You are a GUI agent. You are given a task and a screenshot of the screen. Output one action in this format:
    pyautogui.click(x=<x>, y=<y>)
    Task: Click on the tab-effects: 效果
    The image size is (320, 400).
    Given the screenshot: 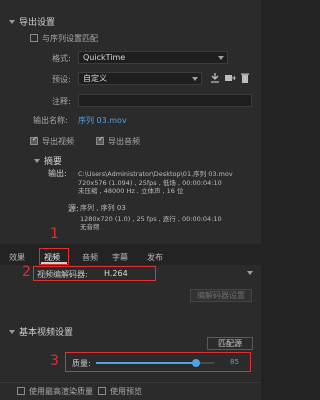 What is the action you would take?
    pyautogui.click(x=17, y=257)
    